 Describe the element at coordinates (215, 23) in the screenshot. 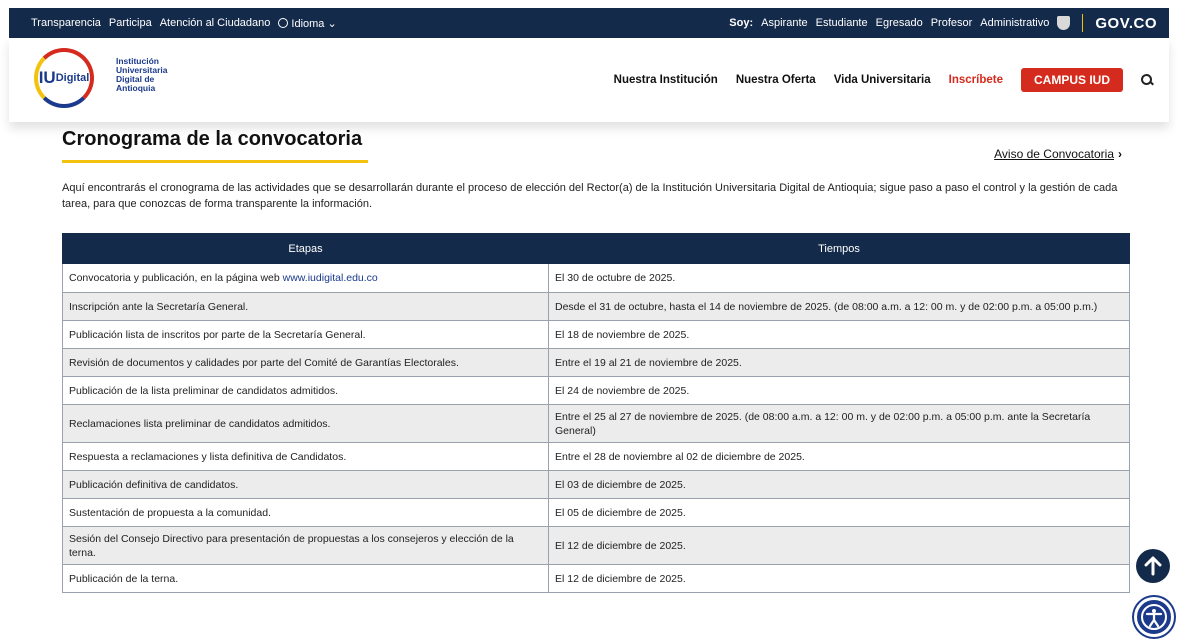

I see `top-link-atencion: Atención al Ciudadano` at that location.